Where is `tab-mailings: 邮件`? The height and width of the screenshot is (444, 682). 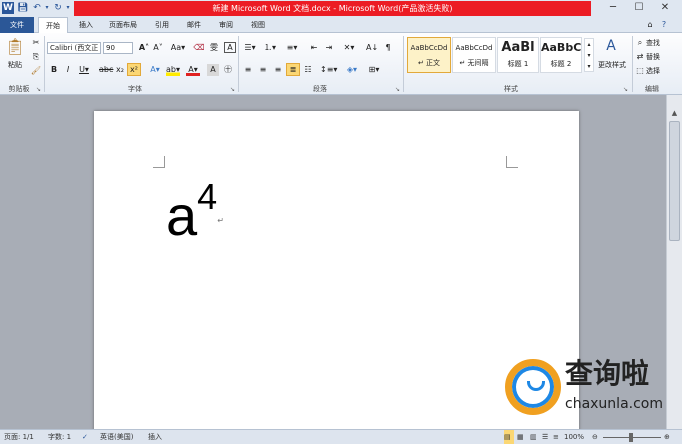
tab-mailings: 邮件 is located at coordinates (194, 25).